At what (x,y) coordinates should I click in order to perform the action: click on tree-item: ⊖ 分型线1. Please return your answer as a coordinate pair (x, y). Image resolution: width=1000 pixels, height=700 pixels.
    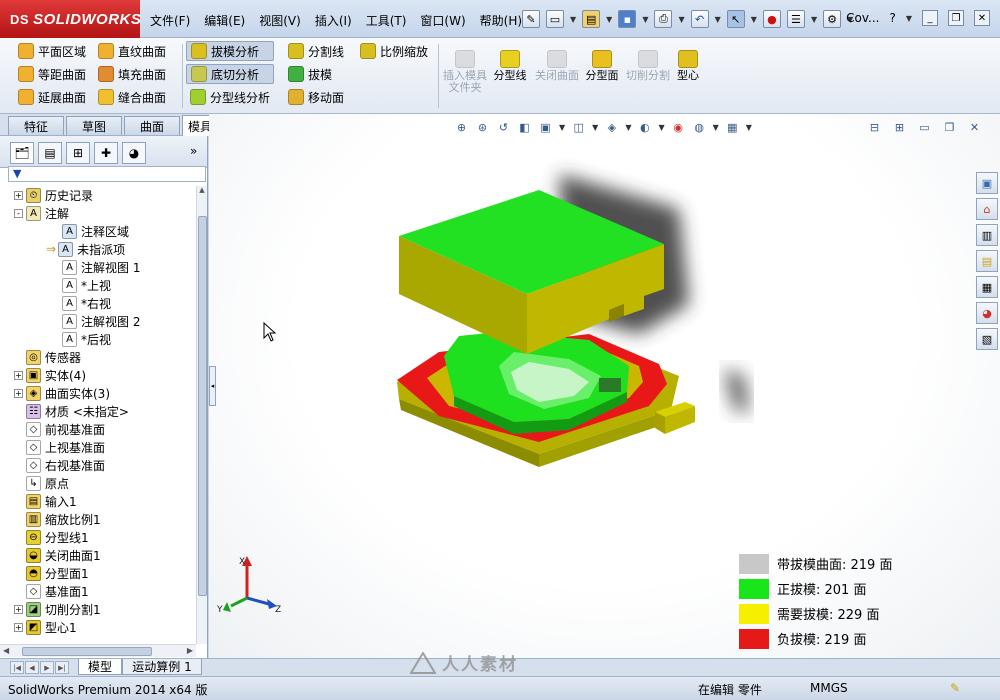
    Looking at the image, I should click on (57, 537).